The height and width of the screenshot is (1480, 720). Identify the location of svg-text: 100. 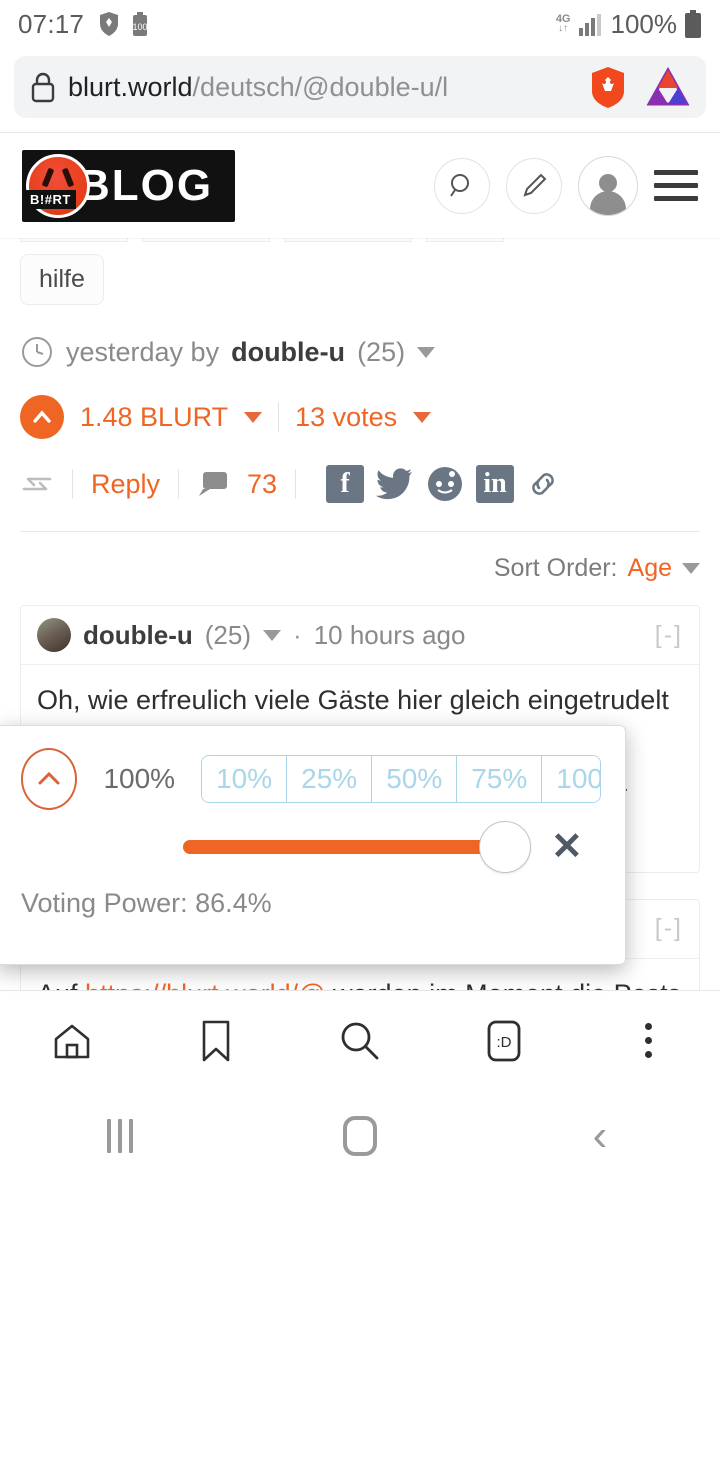
(140, 27).